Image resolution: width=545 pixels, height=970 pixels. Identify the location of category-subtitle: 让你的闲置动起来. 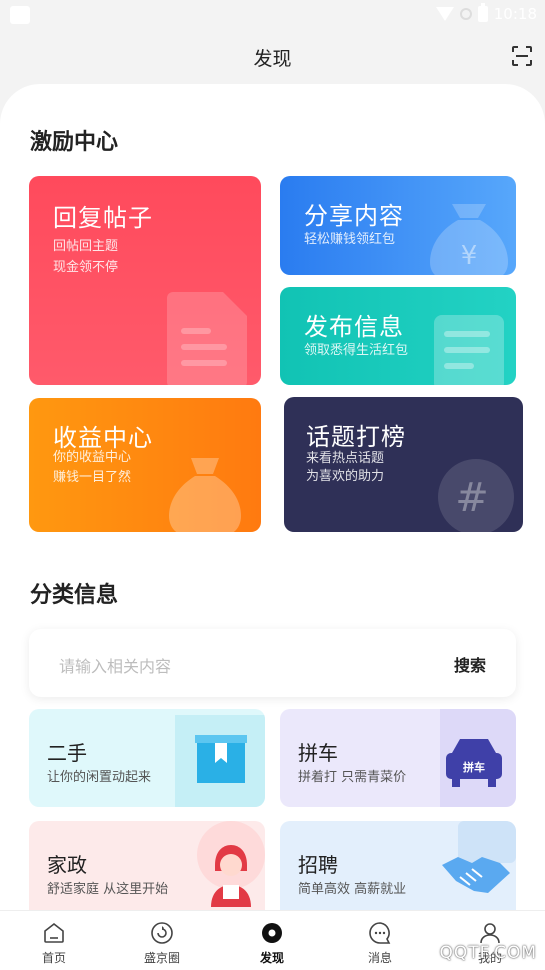
(99, 777).